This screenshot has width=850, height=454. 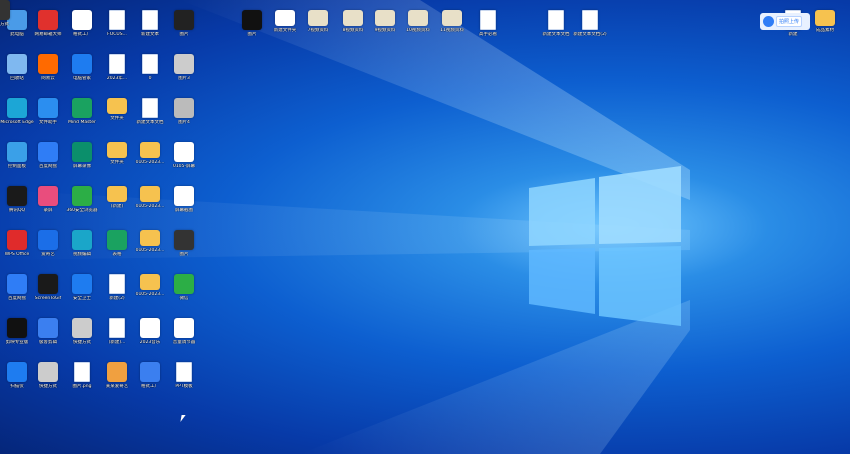 I want to click on desktop-icon: 新建文本, so click(x=150, y=24).